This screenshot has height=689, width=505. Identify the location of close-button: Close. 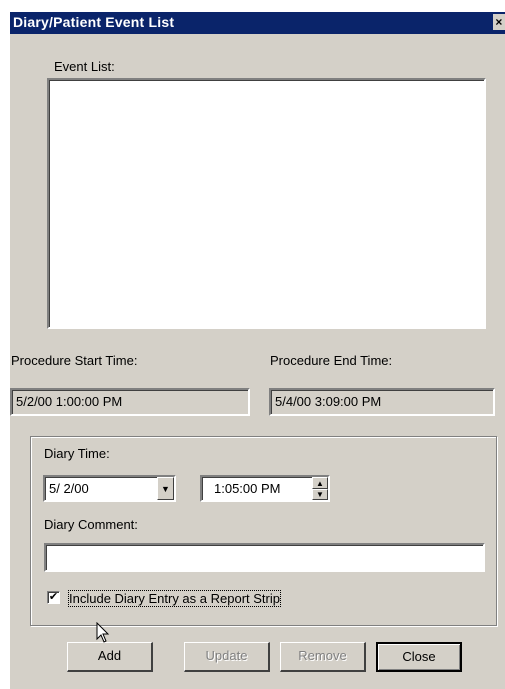
(419, 657).